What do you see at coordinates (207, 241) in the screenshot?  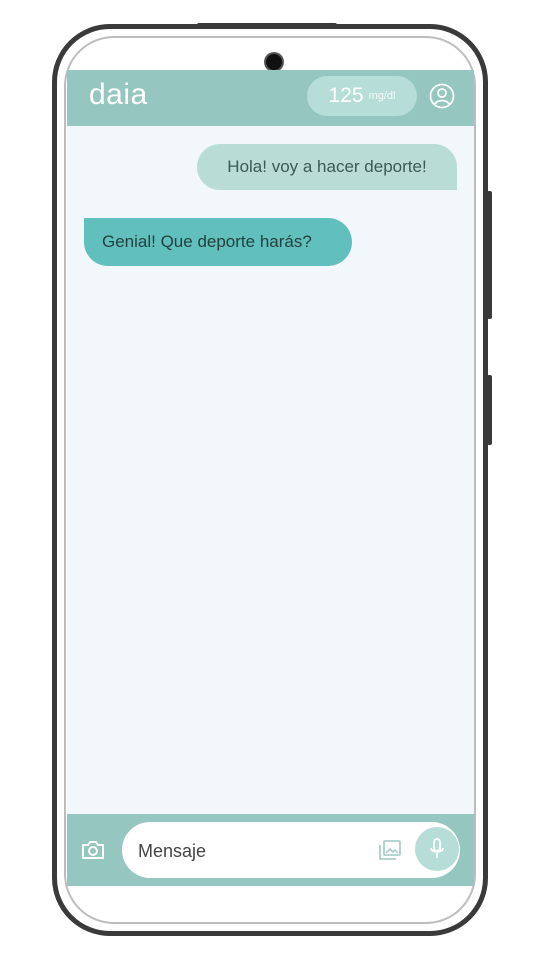 I see `message-text: Genial! Que deporte harás?` at bounding box center [207, 241].